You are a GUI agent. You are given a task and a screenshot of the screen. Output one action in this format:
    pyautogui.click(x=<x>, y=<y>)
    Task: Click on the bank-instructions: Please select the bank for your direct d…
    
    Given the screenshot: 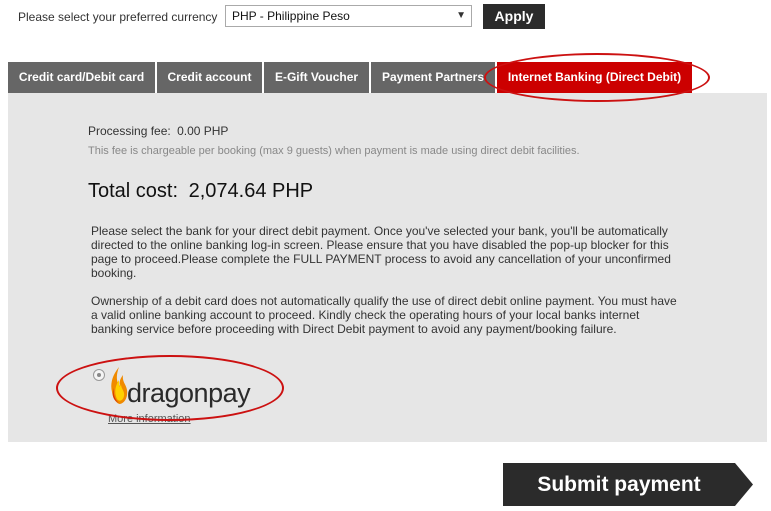 What is the action you would take?
    pyautogui.click(x=391, y=252)
    